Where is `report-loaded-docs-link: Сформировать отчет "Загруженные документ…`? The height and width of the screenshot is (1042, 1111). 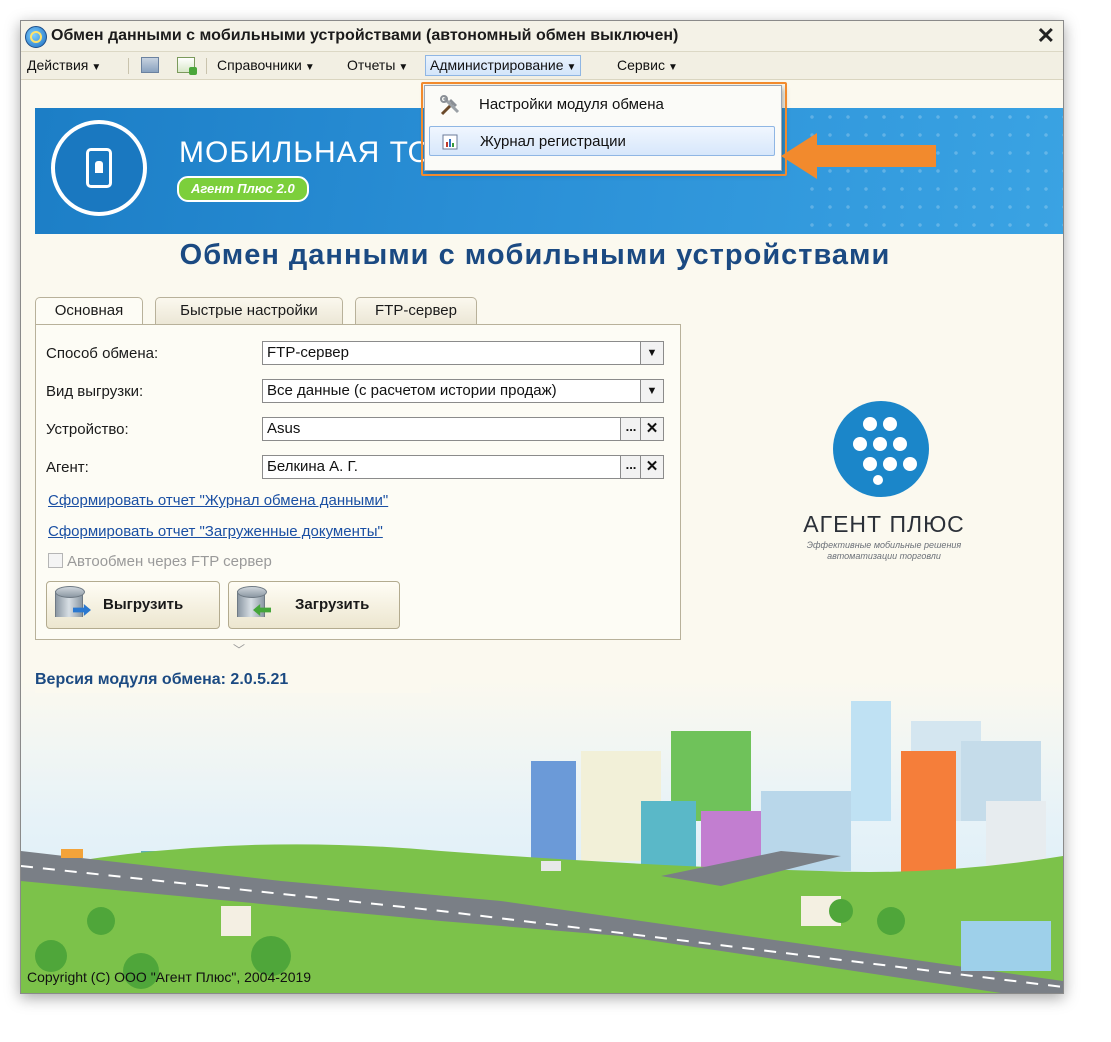
report-loaded-docs-link: Сформировать отчет "Загруженные документ… is located at coordinates (215, 531).